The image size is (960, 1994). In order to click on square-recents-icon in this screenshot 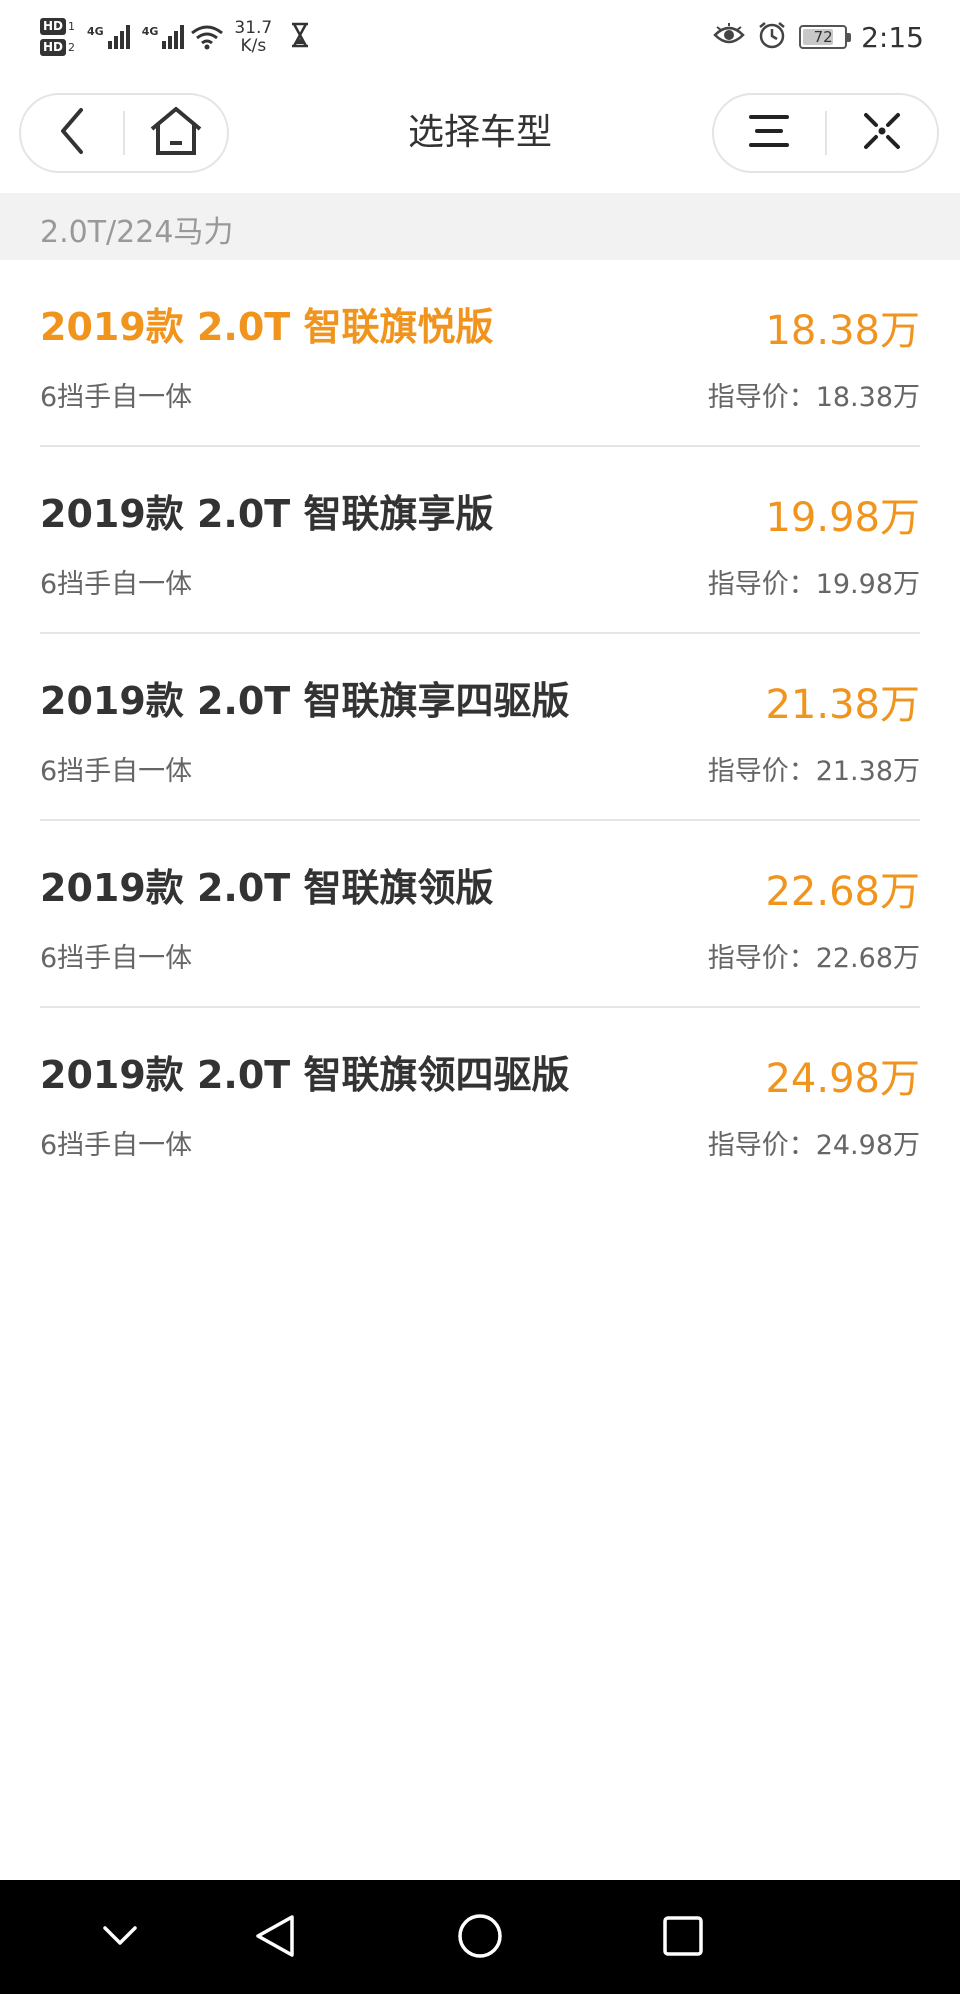, I will do `click(683, 1938)`.